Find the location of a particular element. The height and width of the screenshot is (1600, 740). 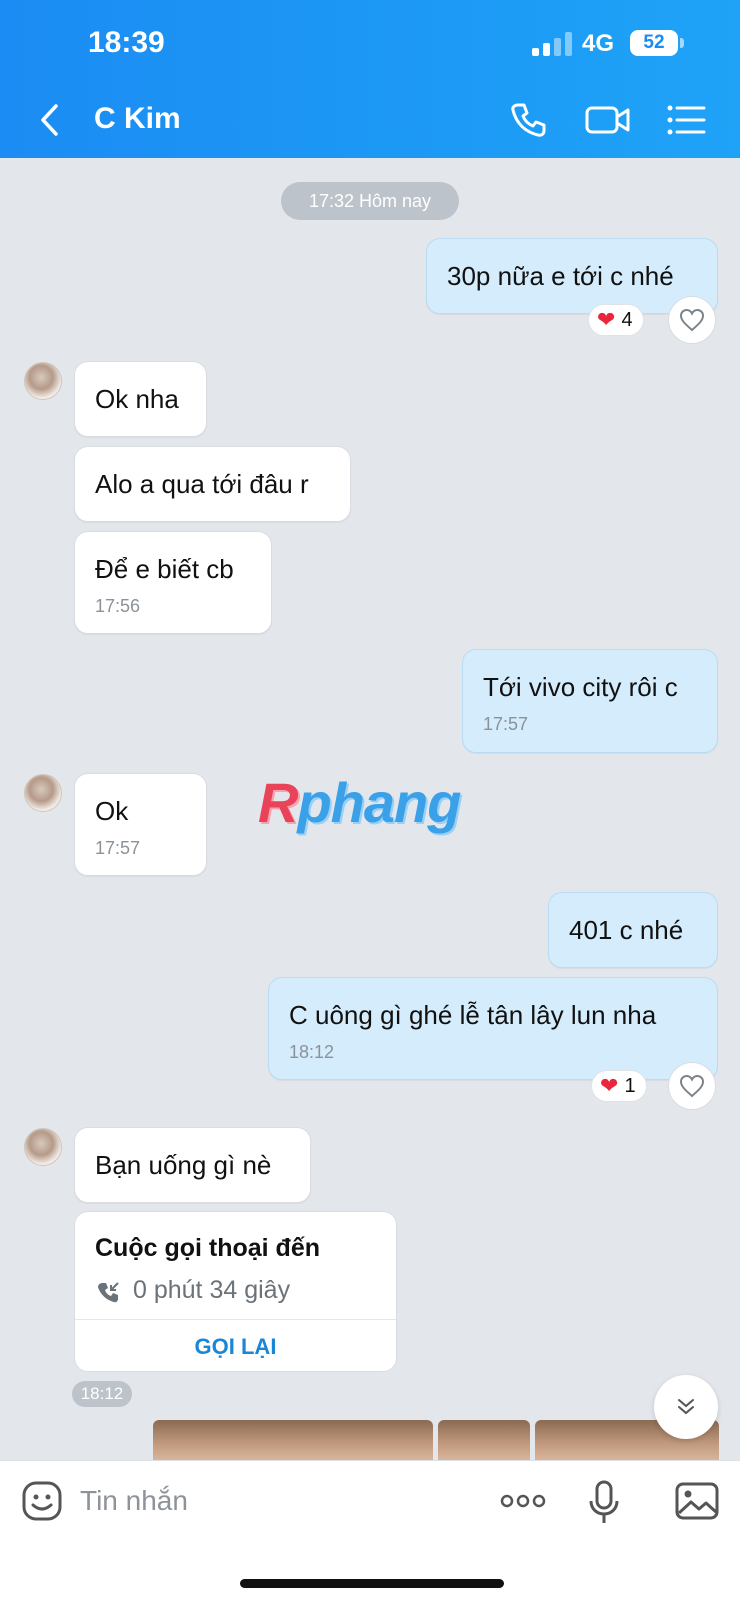

message-bubble-incoming: Ok nha is located at coordinates (140, 399).